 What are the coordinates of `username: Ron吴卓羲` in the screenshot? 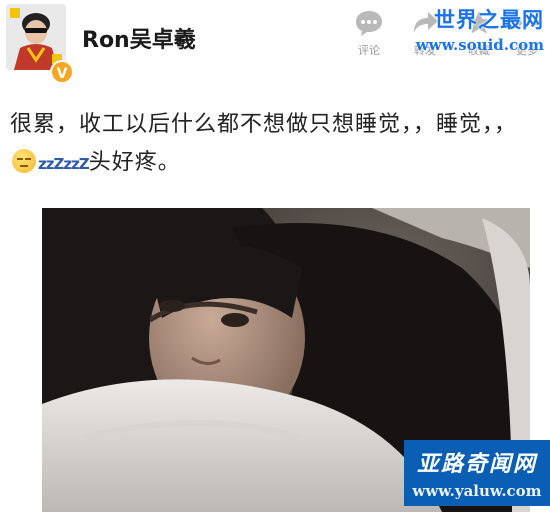 It's located at (139, 38).